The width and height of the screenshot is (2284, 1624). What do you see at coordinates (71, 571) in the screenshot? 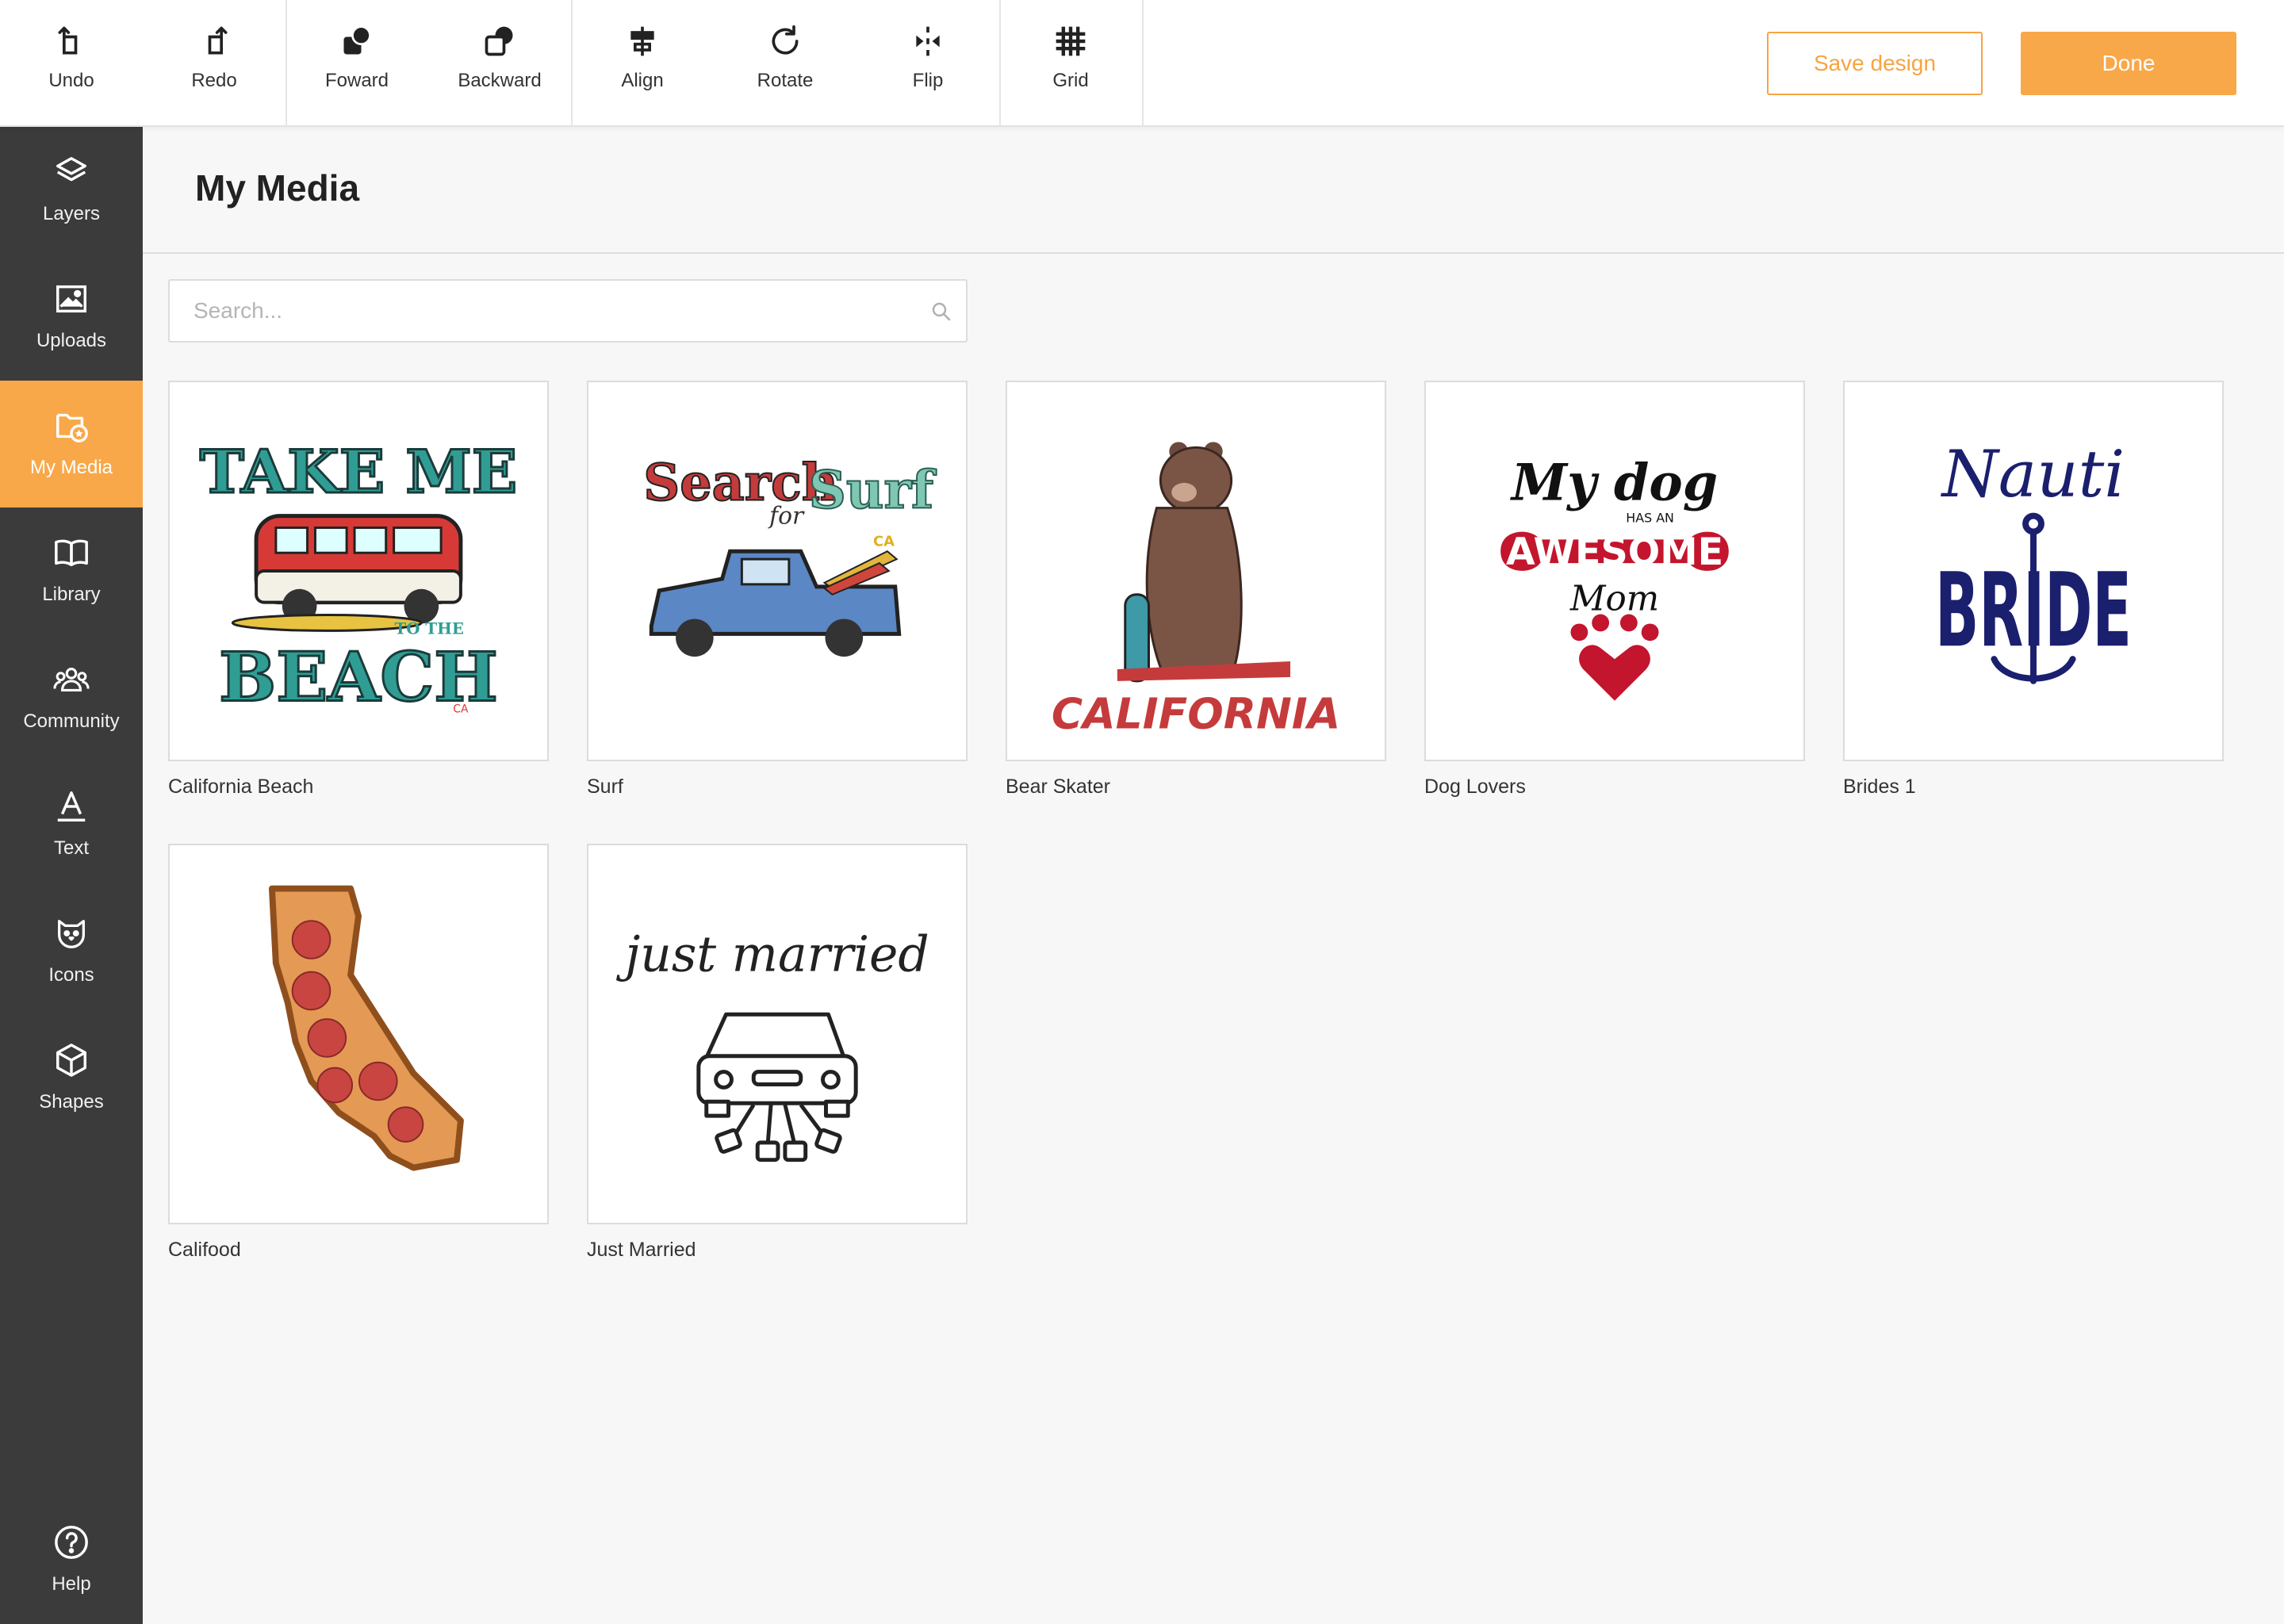
I see `sidebar-item-library: Library` at bounding box center [71, 571].